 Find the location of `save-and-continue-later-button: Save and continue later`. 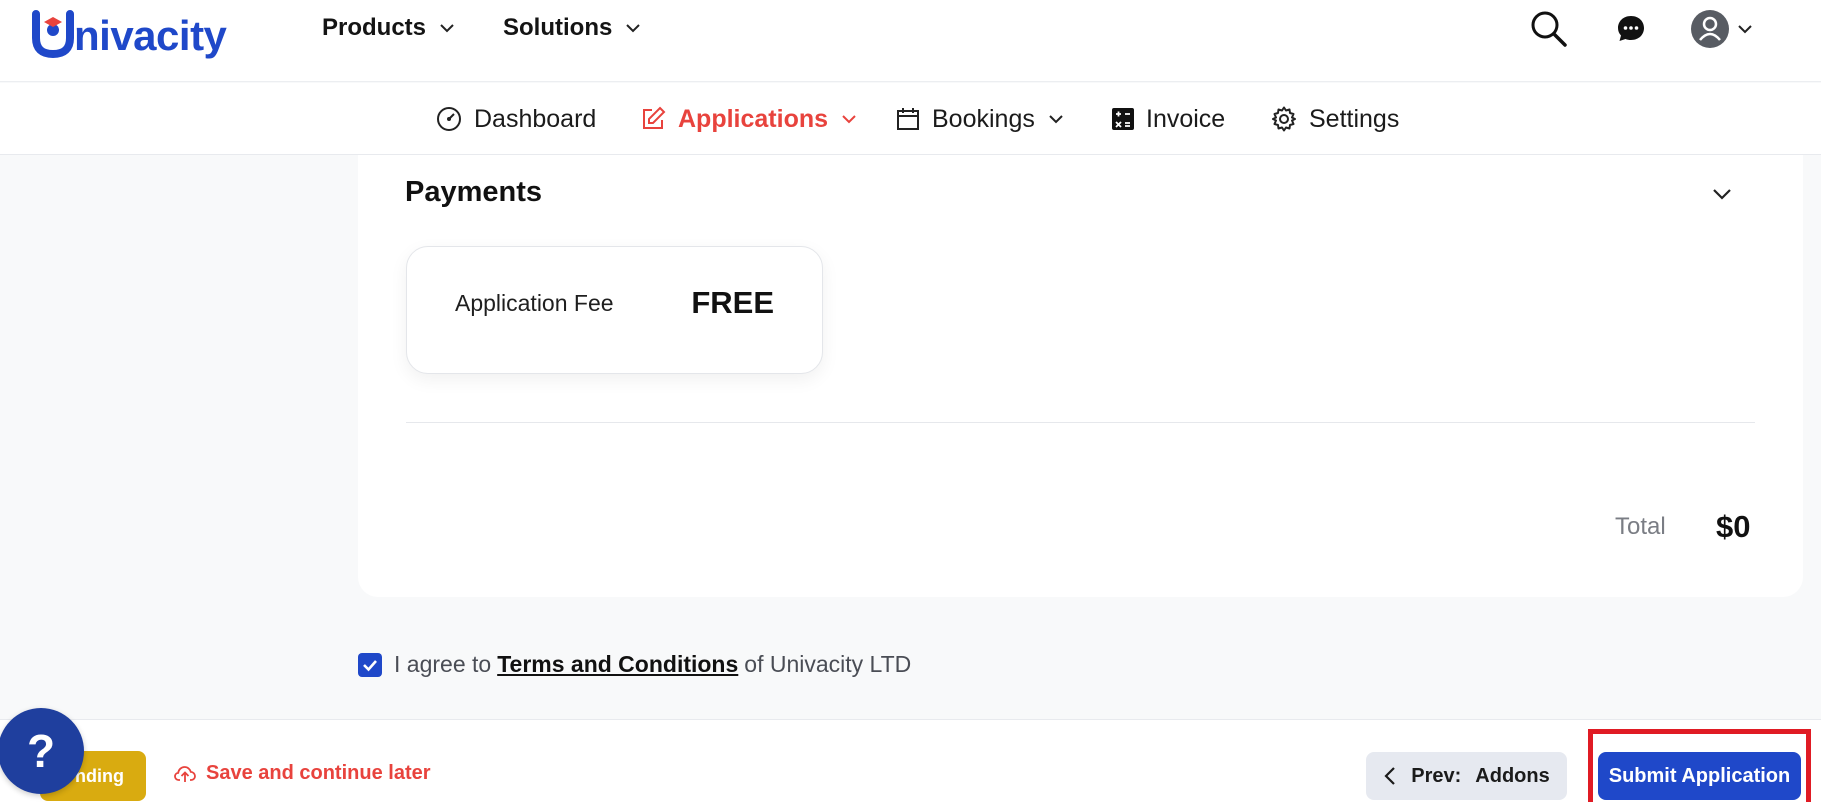

save-and-continue-later-button: Save and continue later is located at coordinates (302, 773).